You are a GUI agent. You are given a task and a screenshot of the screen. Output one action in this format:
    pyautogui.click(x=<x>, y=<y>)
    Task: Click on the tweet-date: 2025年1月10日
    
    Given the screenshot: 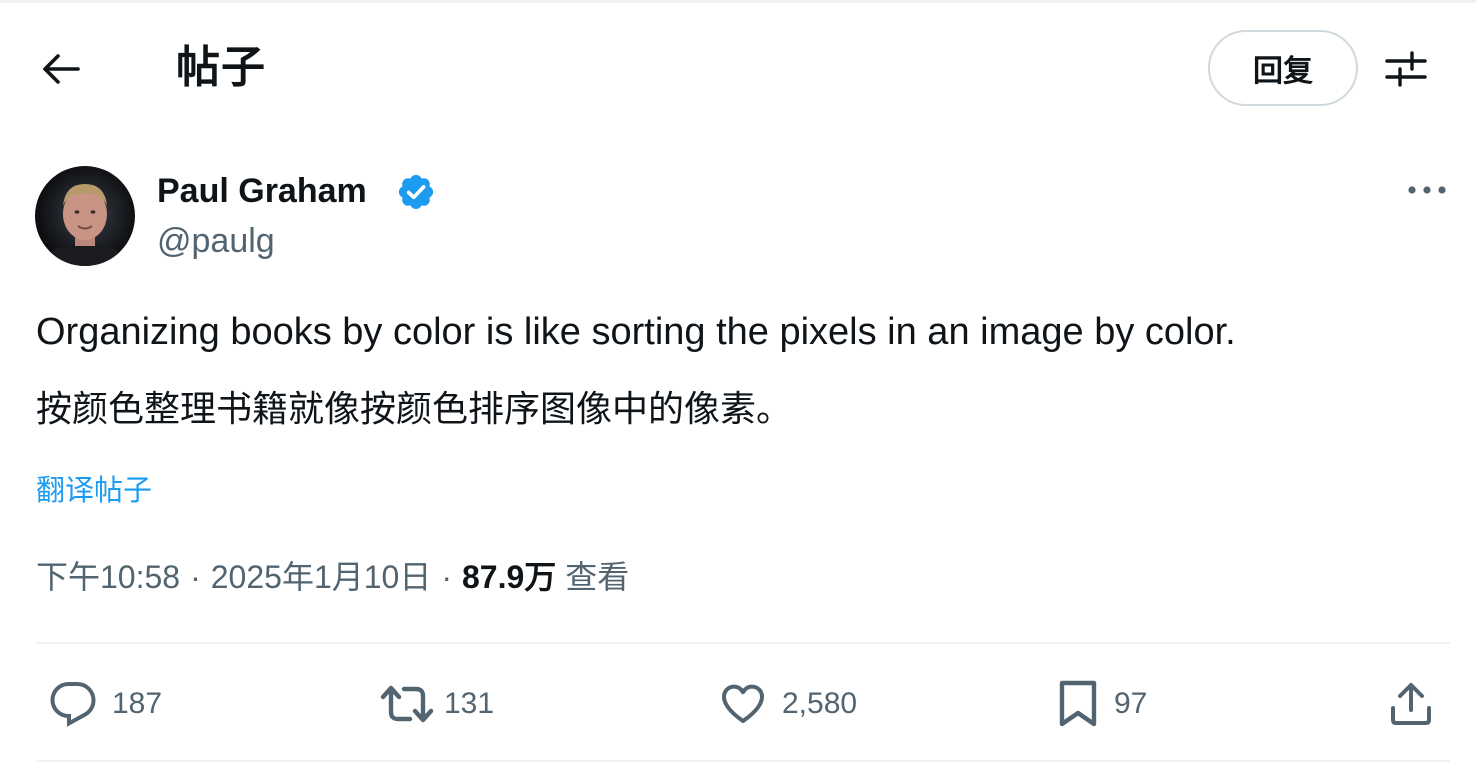 What is the action you would take?
    pyautogui.click(x=321, y=577)
    